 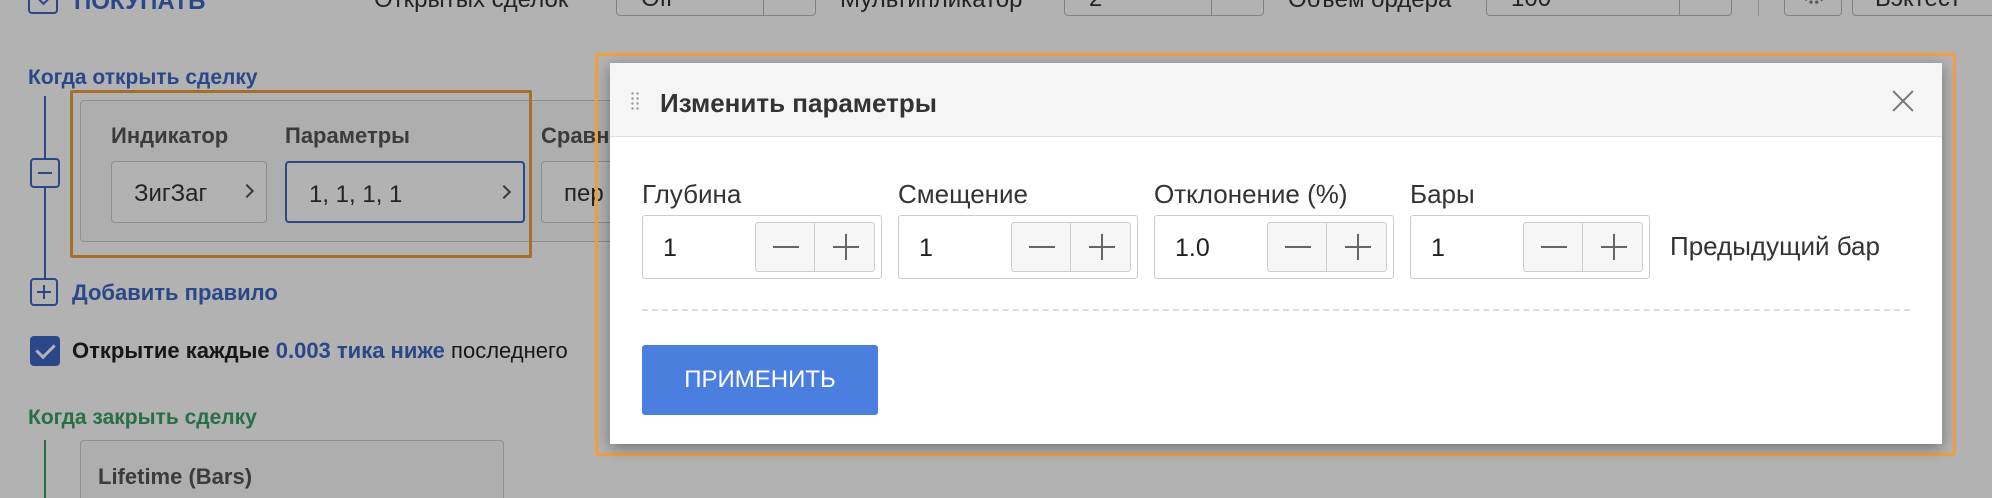 What do you see at coordinates (1775, 246) in the screenshot?
I see `previous-bar-label: Предыдущий бар` at bounding box center [1775, 246].